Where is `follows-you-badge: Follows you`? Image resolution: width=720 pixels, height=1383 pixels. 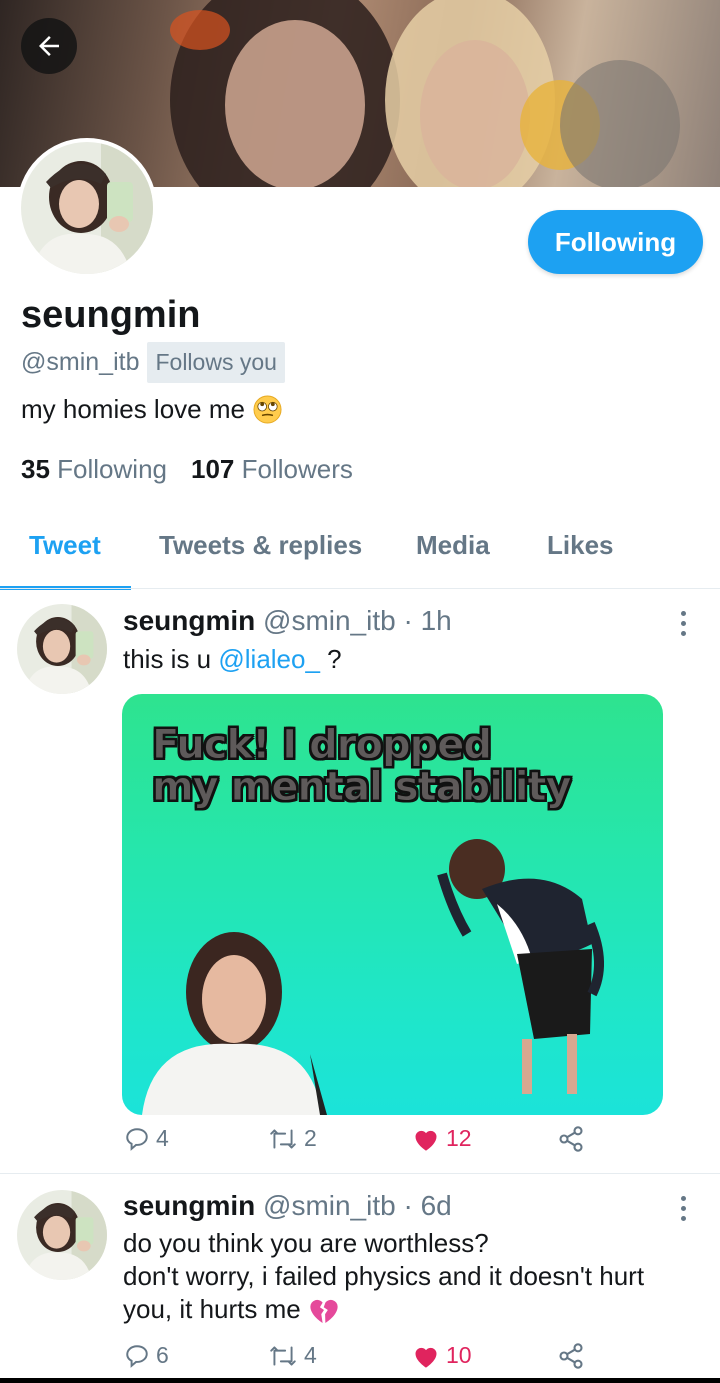 follows-you-badge: Follows you is located at coordinates (216, 362).